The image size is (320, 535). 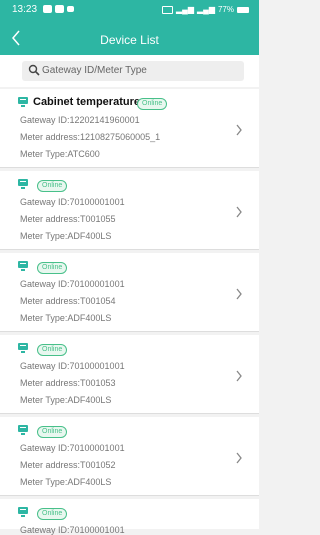 I want to click on meter-address: Meter address:T001054, so click(x=68, y=301).